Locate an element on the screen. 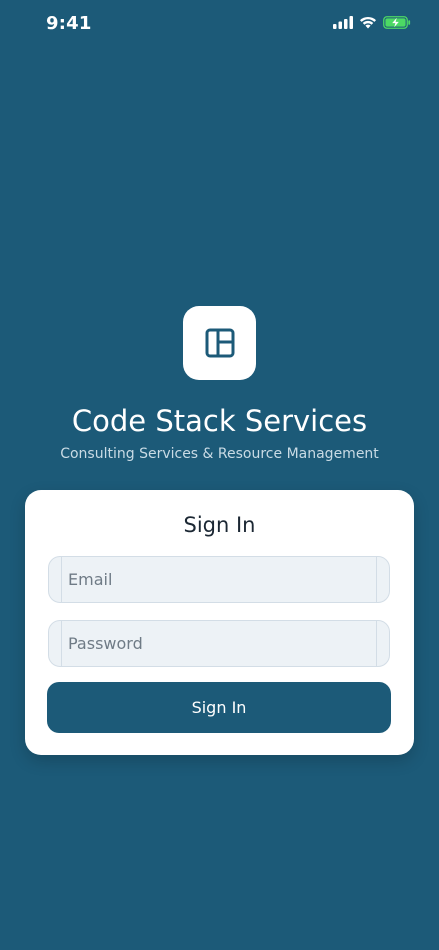 The image size is (439, 950). sign-in-title: Sign In is located at coordinates (219, 525).